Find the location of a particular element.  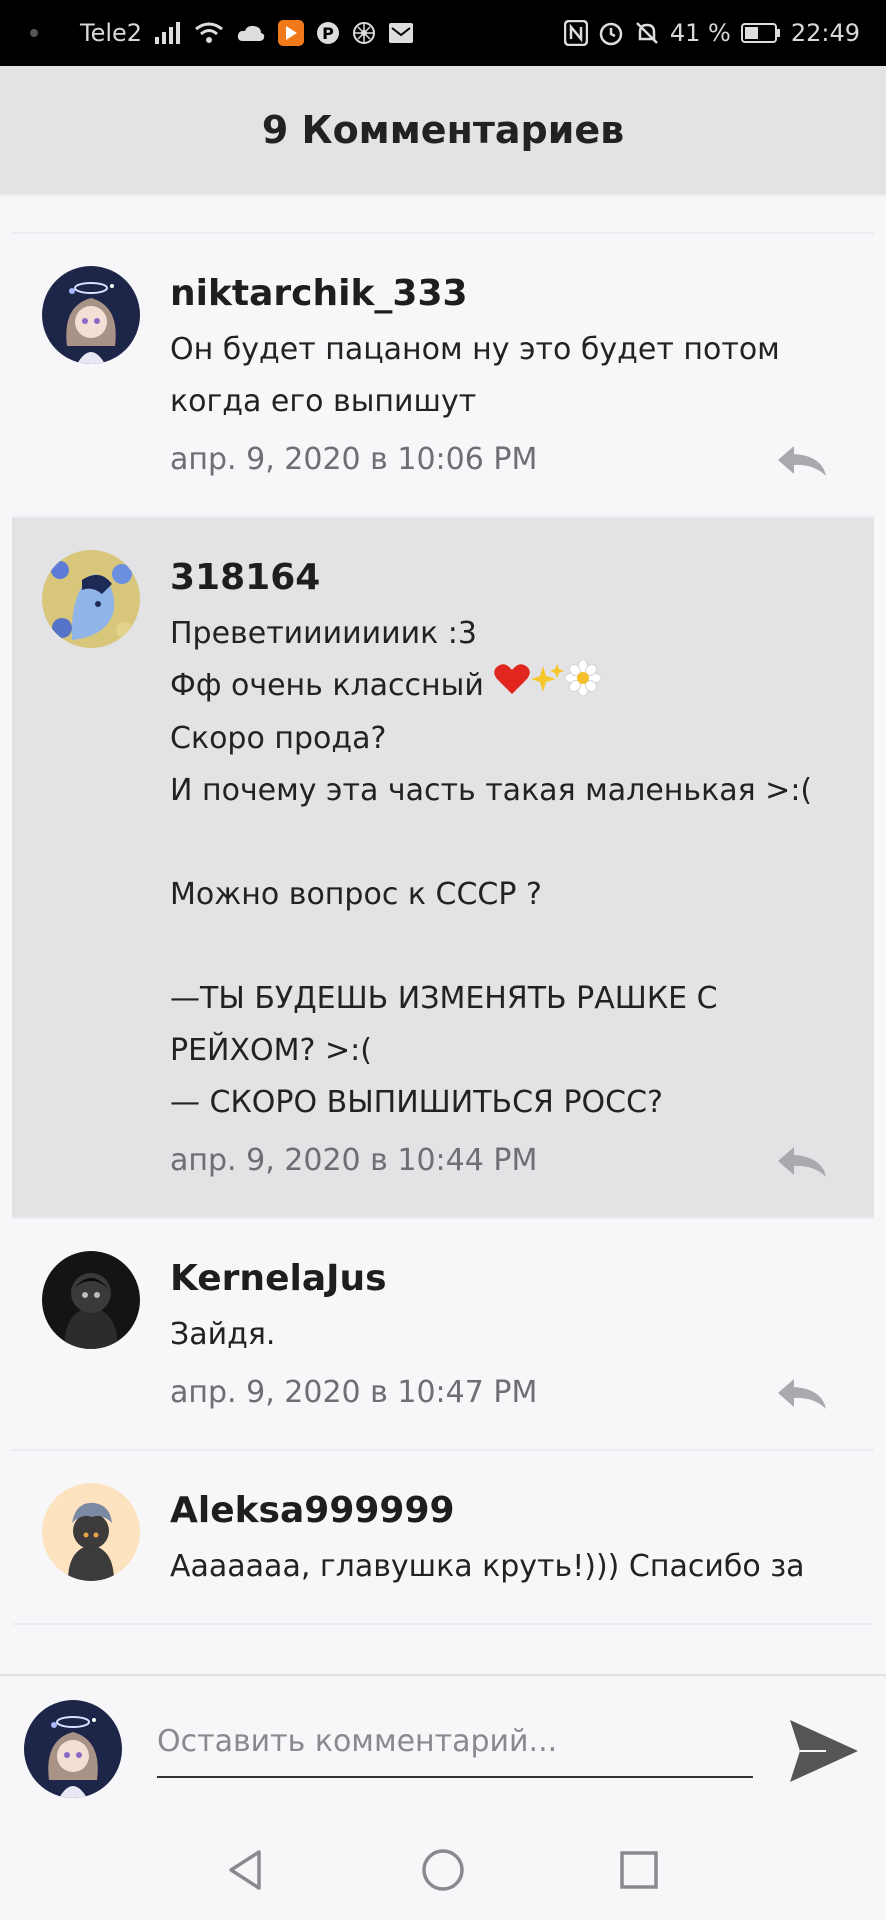

page-title: 9 Комментариев is located at coordinates (443, 130).